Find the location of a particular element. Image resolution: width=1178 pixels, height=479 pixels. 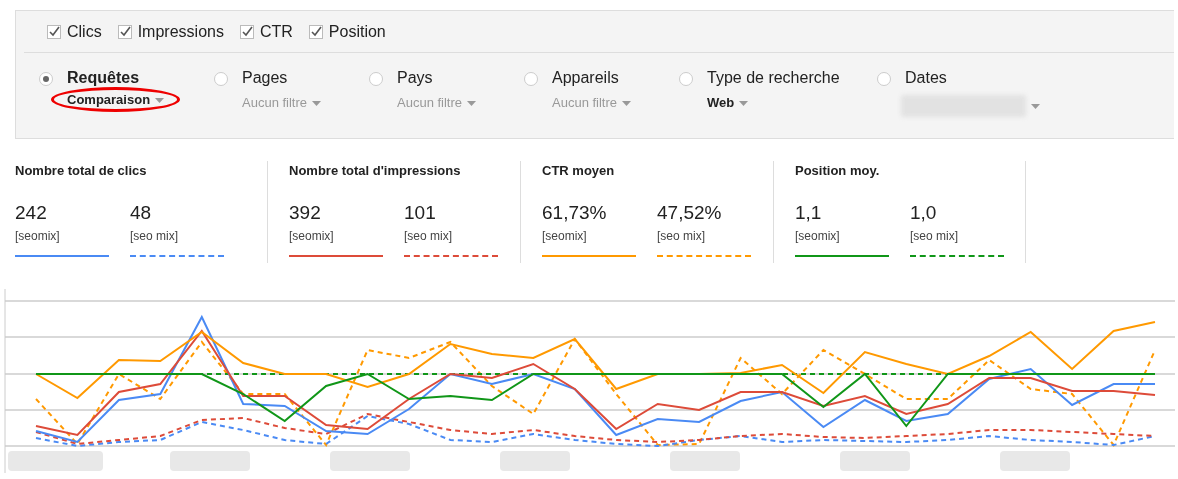

metric-title: Position moy. is located at coordinates (838, 170).